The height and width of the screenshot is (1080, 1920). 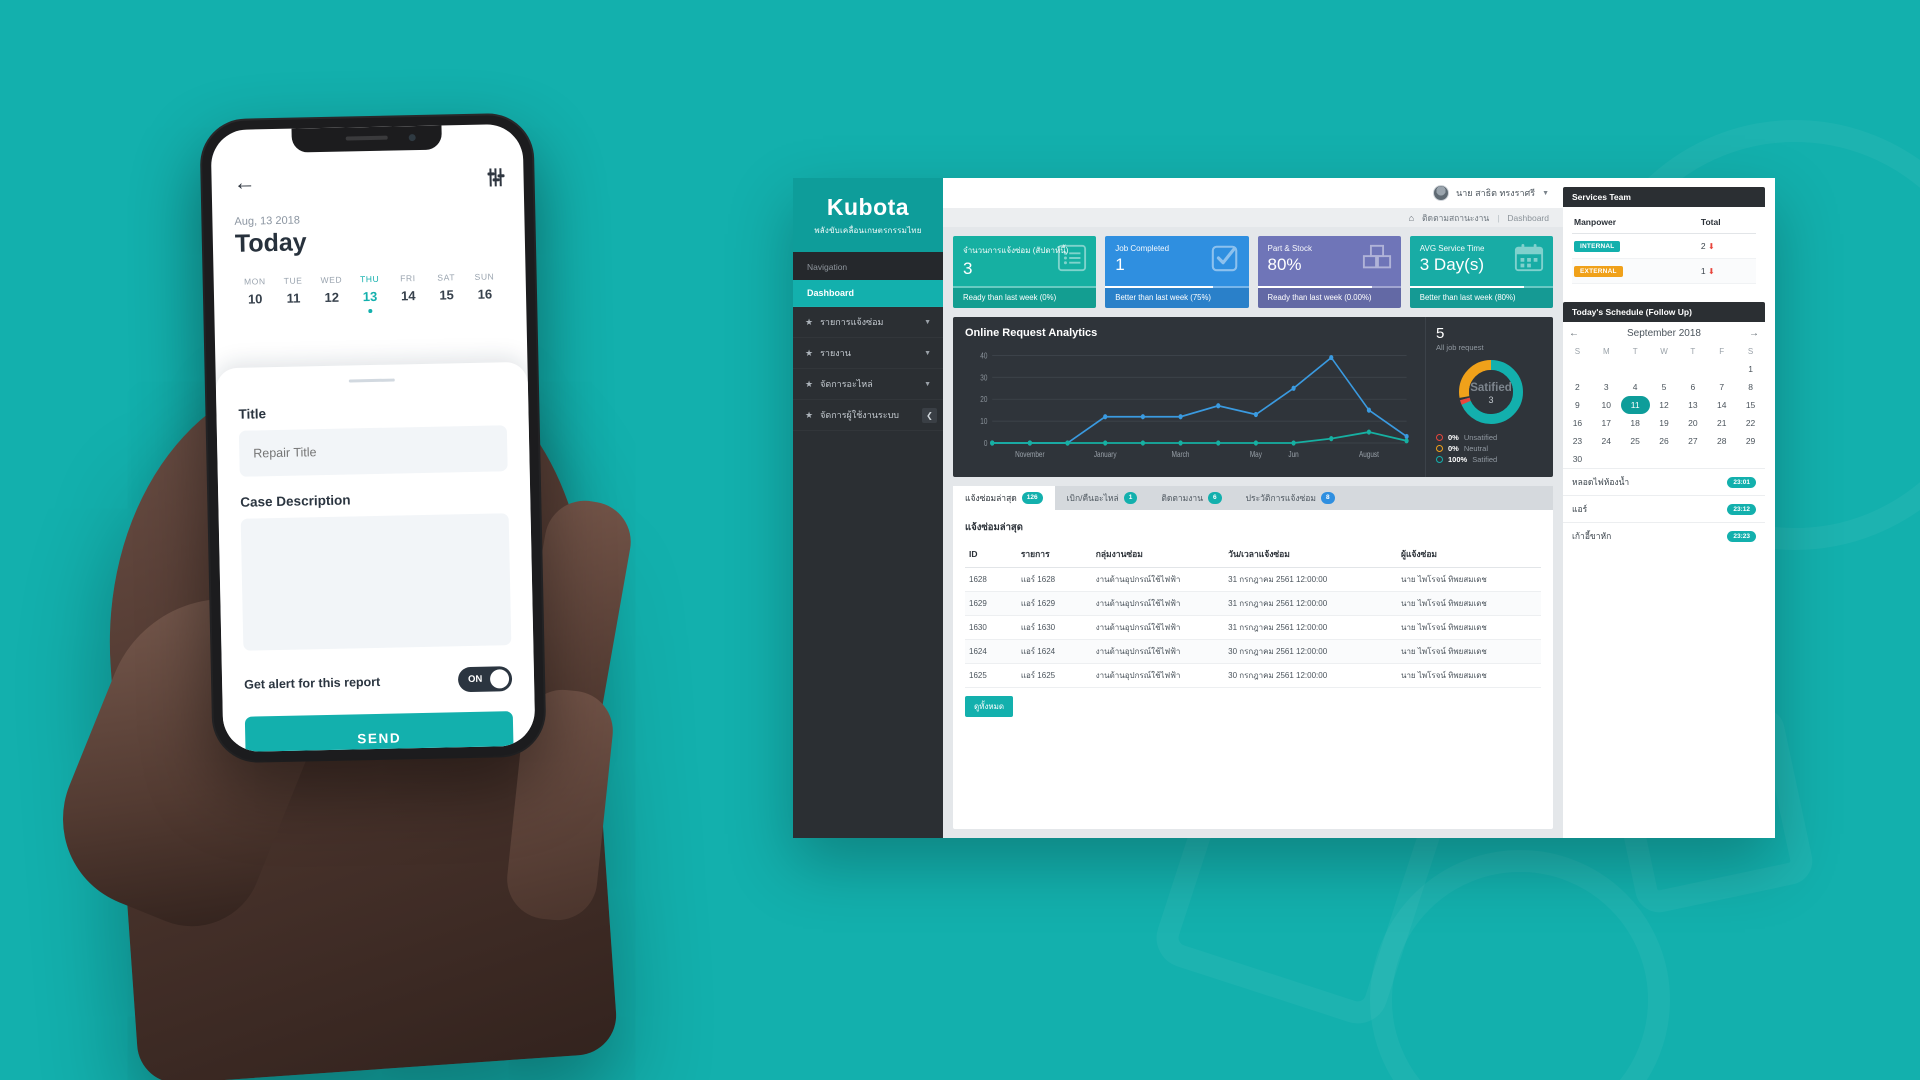 What do you see at coordinates (293, 290) in the screenshot?
I see `week-day: TUE 11` at bounding box center [293, 290].